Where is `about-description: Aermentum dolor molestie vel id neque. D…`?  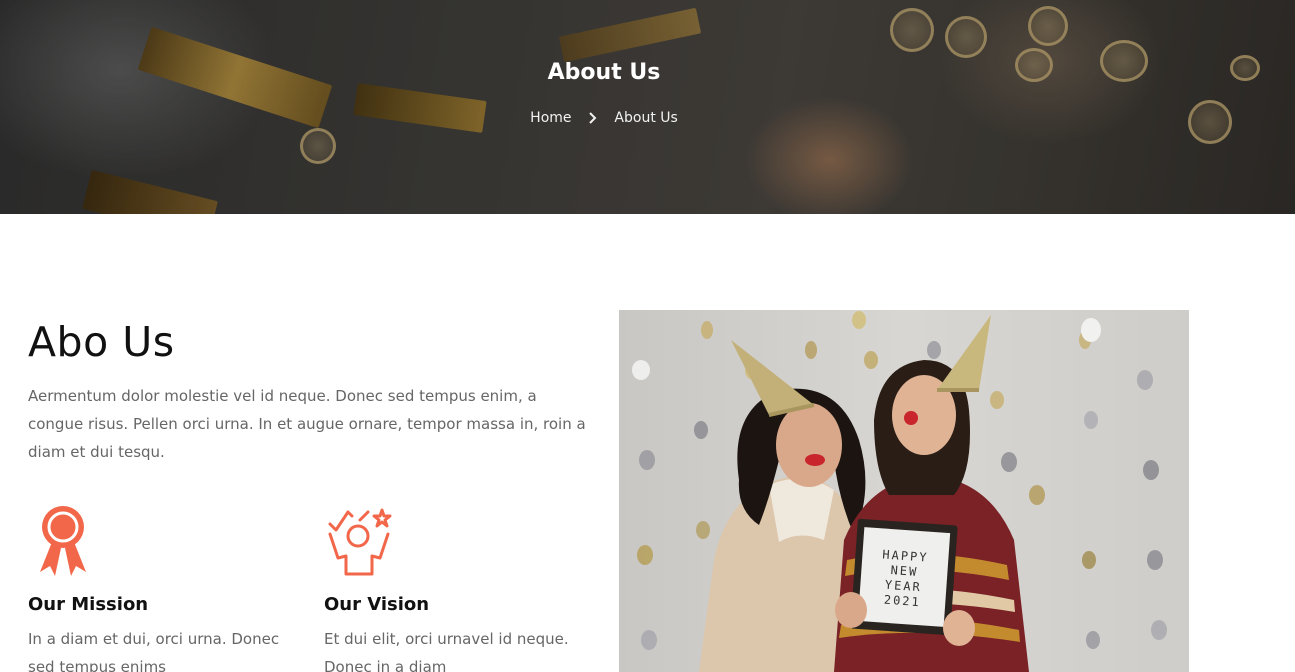
about-description: Aermentum dolor molestie vel id neque. D… is located at coordinates (307, 424).